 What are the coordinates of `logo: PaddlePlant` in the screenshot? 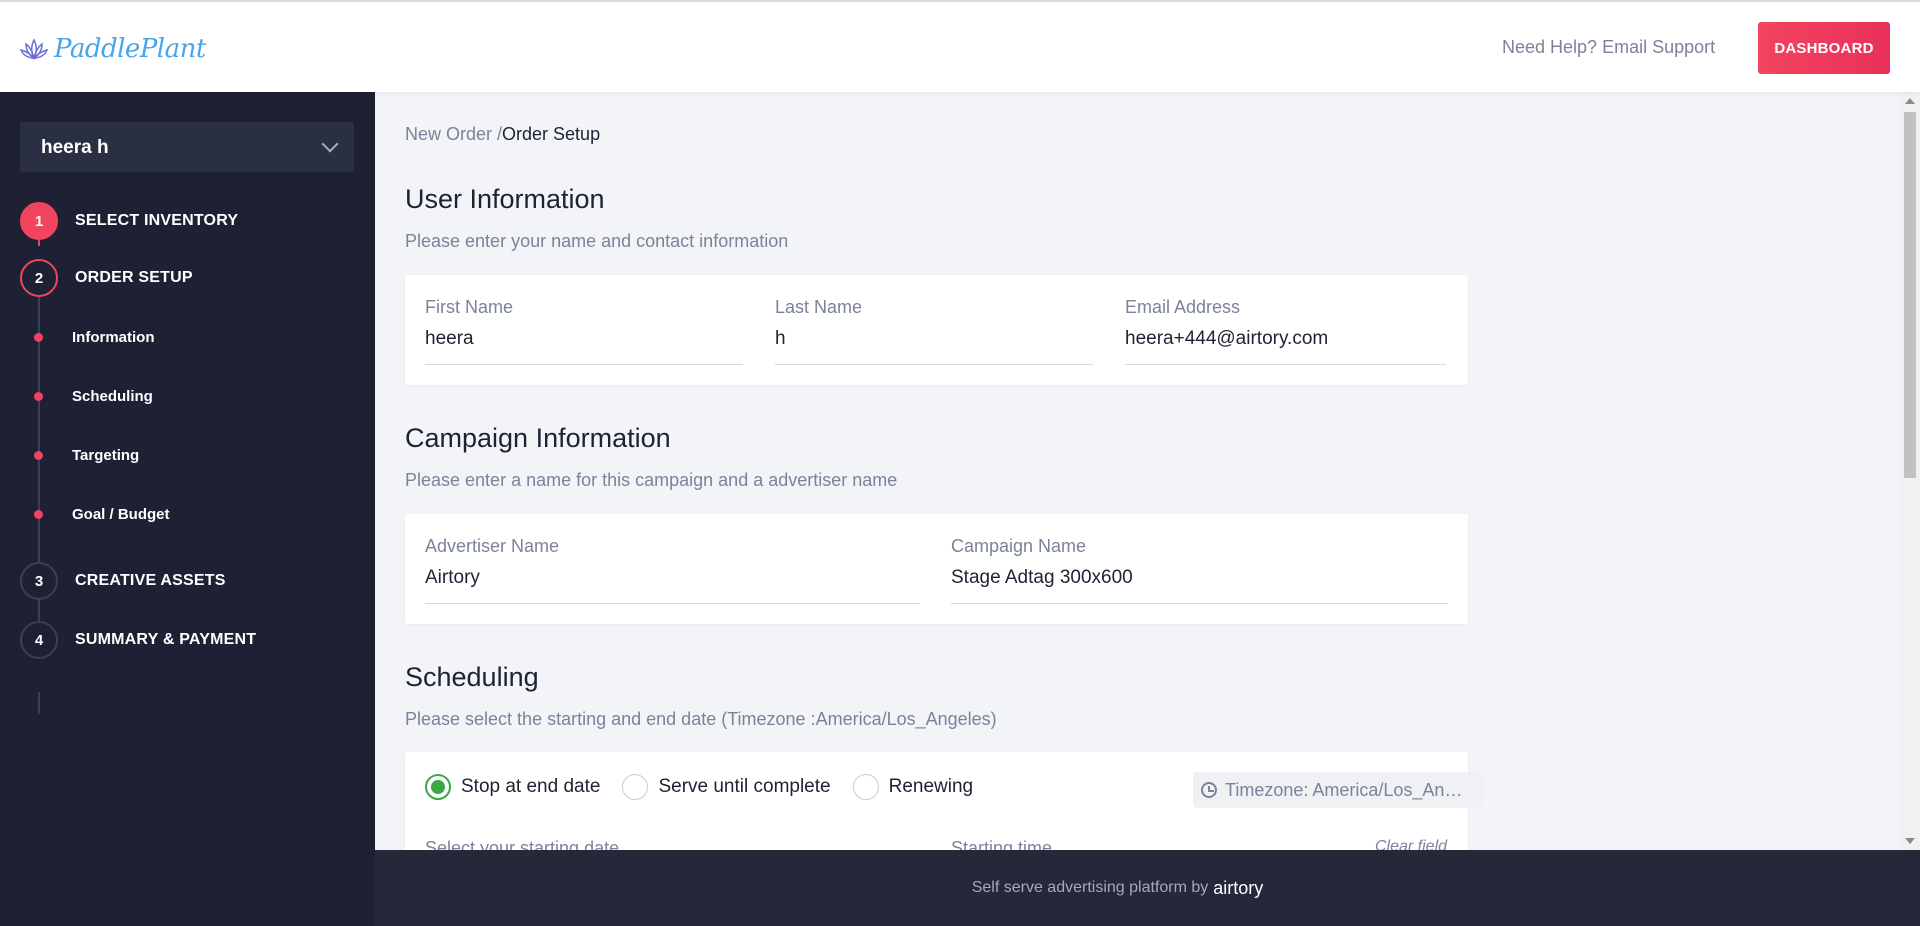 It's located at (113, 49).